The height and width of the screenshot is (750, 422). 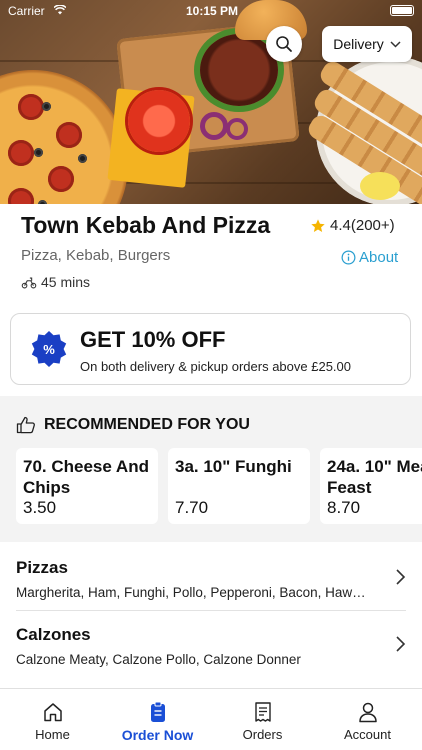 I want to click on info-icon, so click(x=348, y=257).